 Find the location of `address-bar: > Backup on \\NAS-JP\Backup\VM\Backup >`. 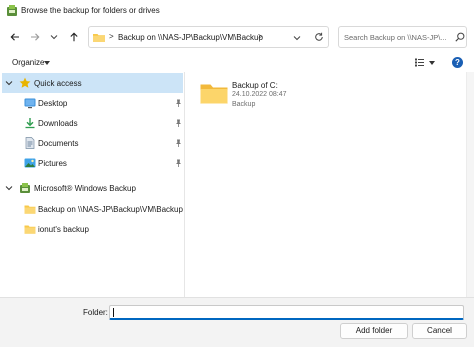

address-bar: > Backup on \\NAS-JP\Backup\VM\Backup > is located at coordinates (208, 37).